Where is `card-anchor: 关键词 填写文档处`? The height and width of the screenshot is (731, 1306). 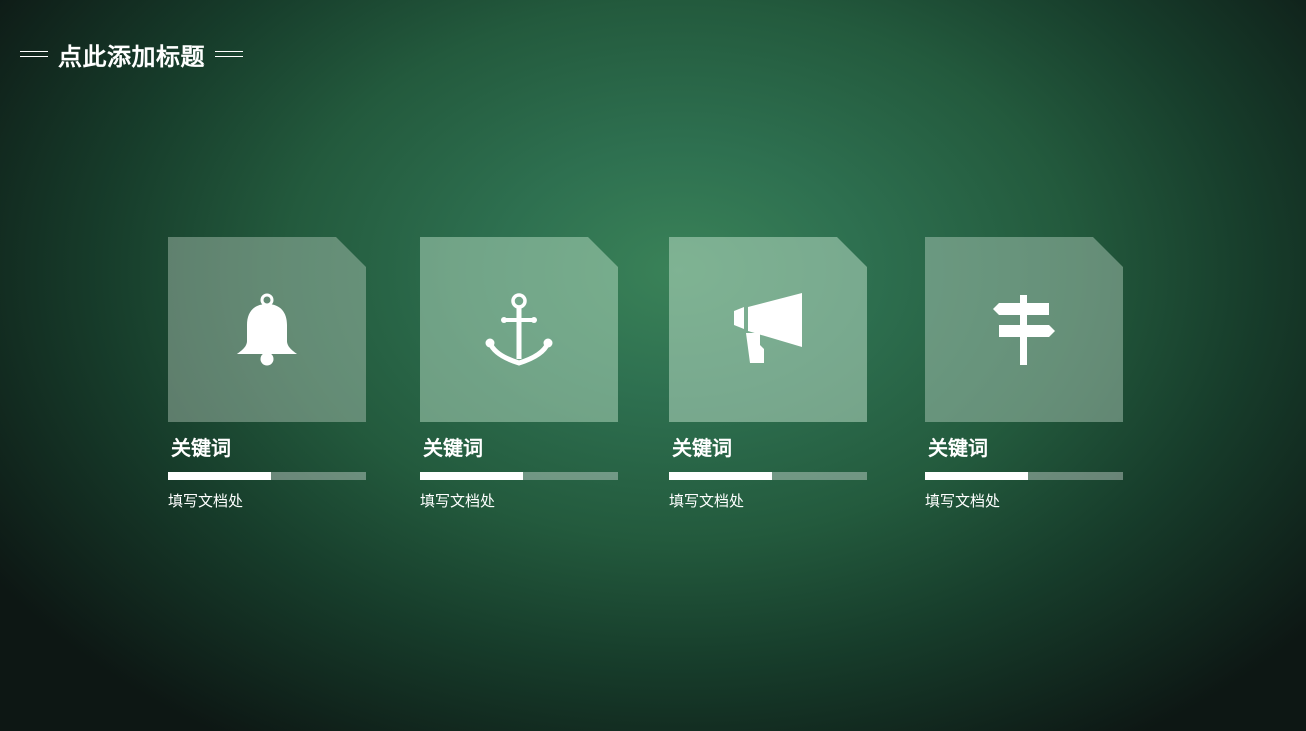
card-anchor: 关键词 填写文档处 is located at coordinates (522, 374).